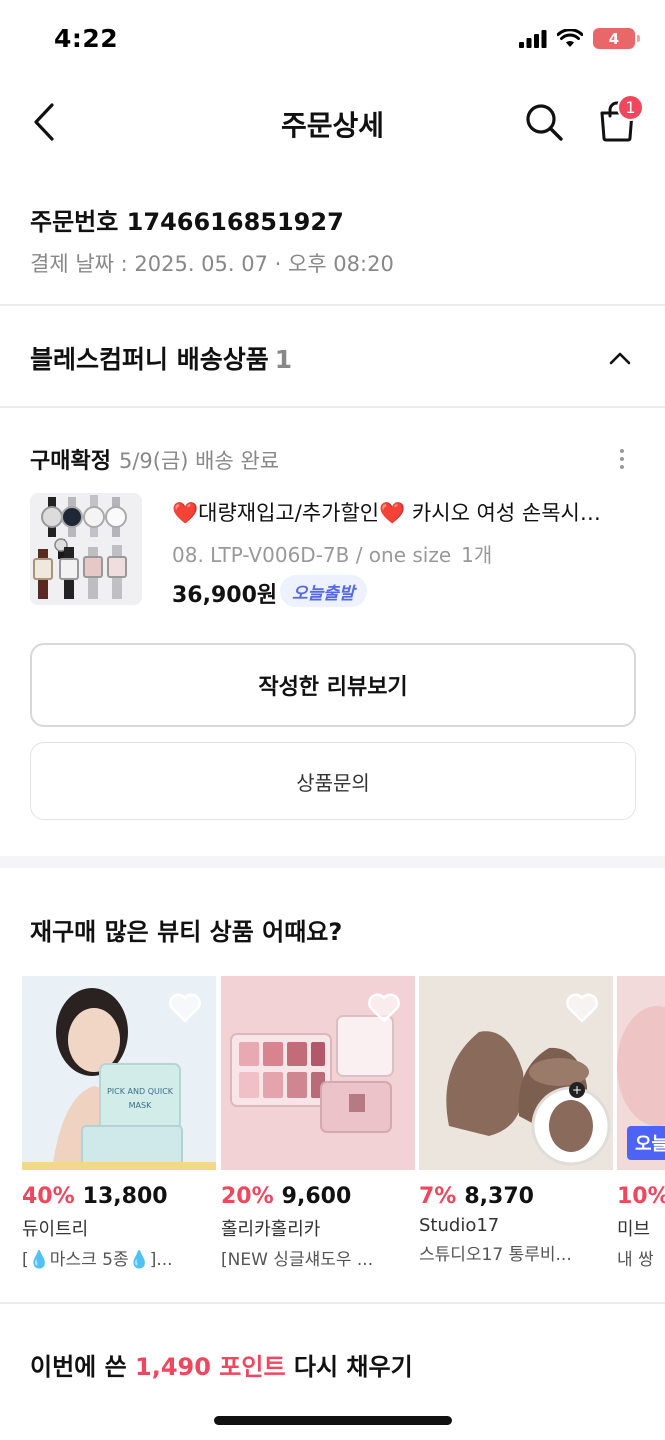 The width and height of the screenshot is (665, 1440). I want to click on product-name: ❤️대량재입고/추가할인❤️ 카시오 여성 손목시계 LTP-V006, so click(392, 512).